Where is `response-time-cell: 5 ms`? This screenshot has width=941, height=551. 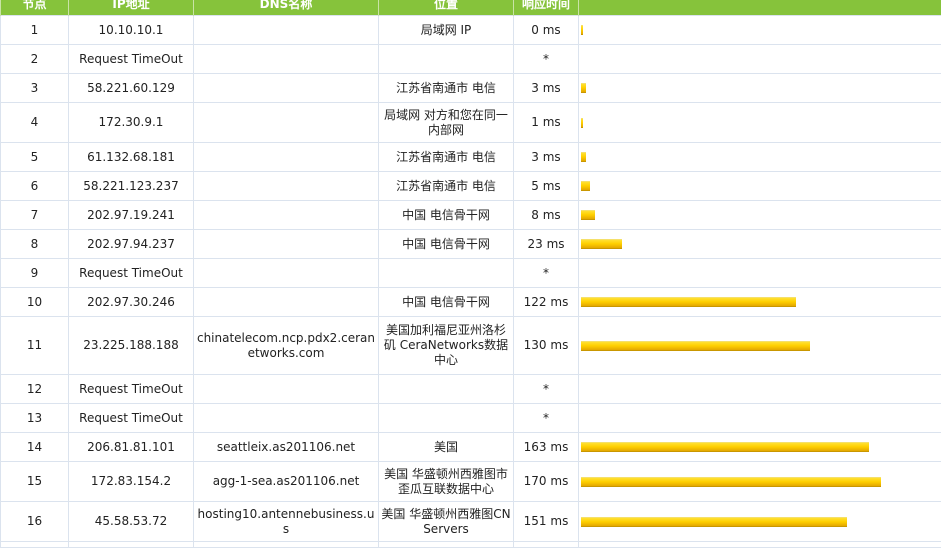
response-time-cell: 5 ms is located at coordinates (546, 186).